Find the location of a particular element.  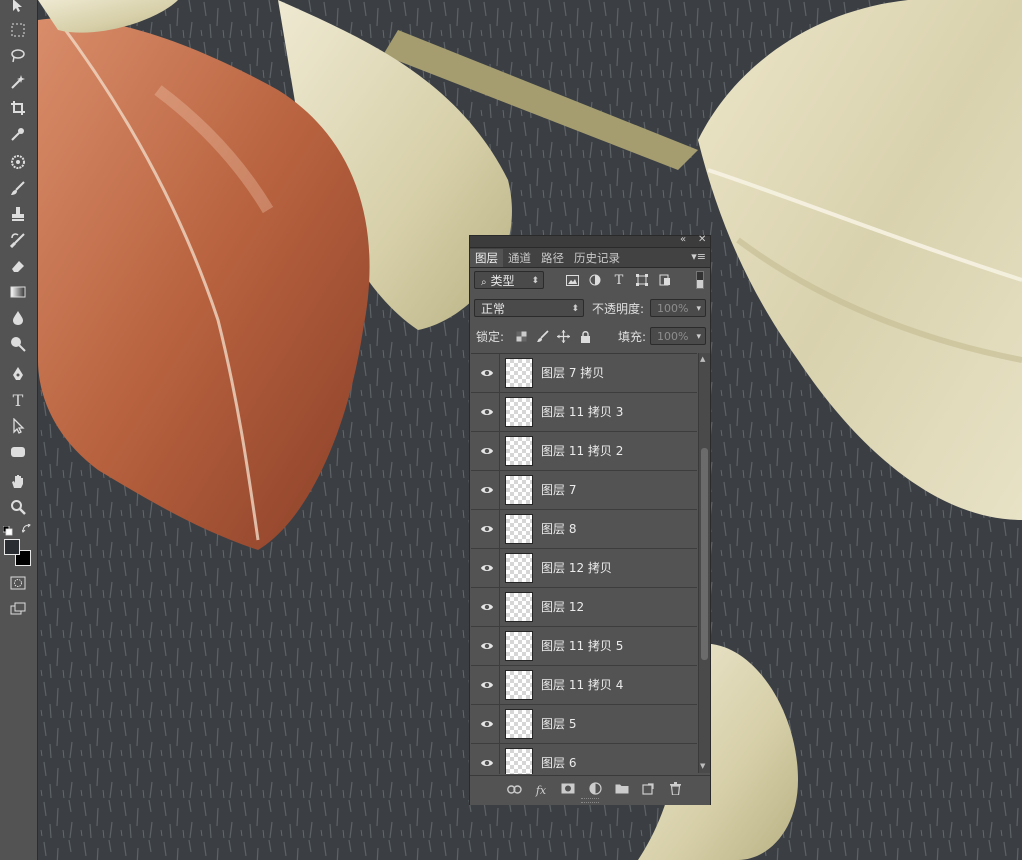

layer-style-button: fx is located at coordinates (541, 790).